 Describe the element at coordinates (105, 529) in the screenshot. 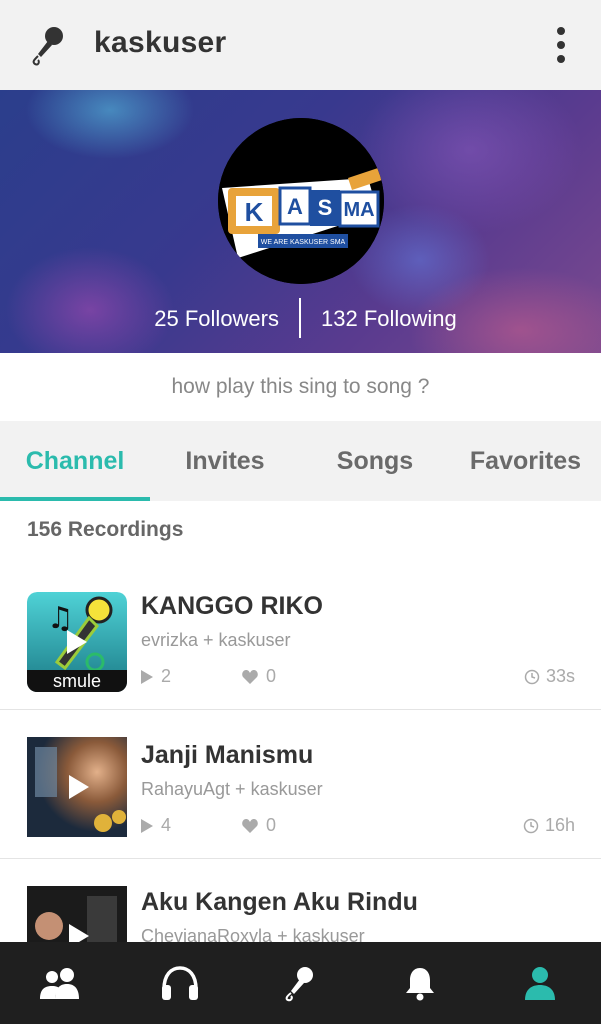

I see `recordings-count: 156 Recordings` at that location.